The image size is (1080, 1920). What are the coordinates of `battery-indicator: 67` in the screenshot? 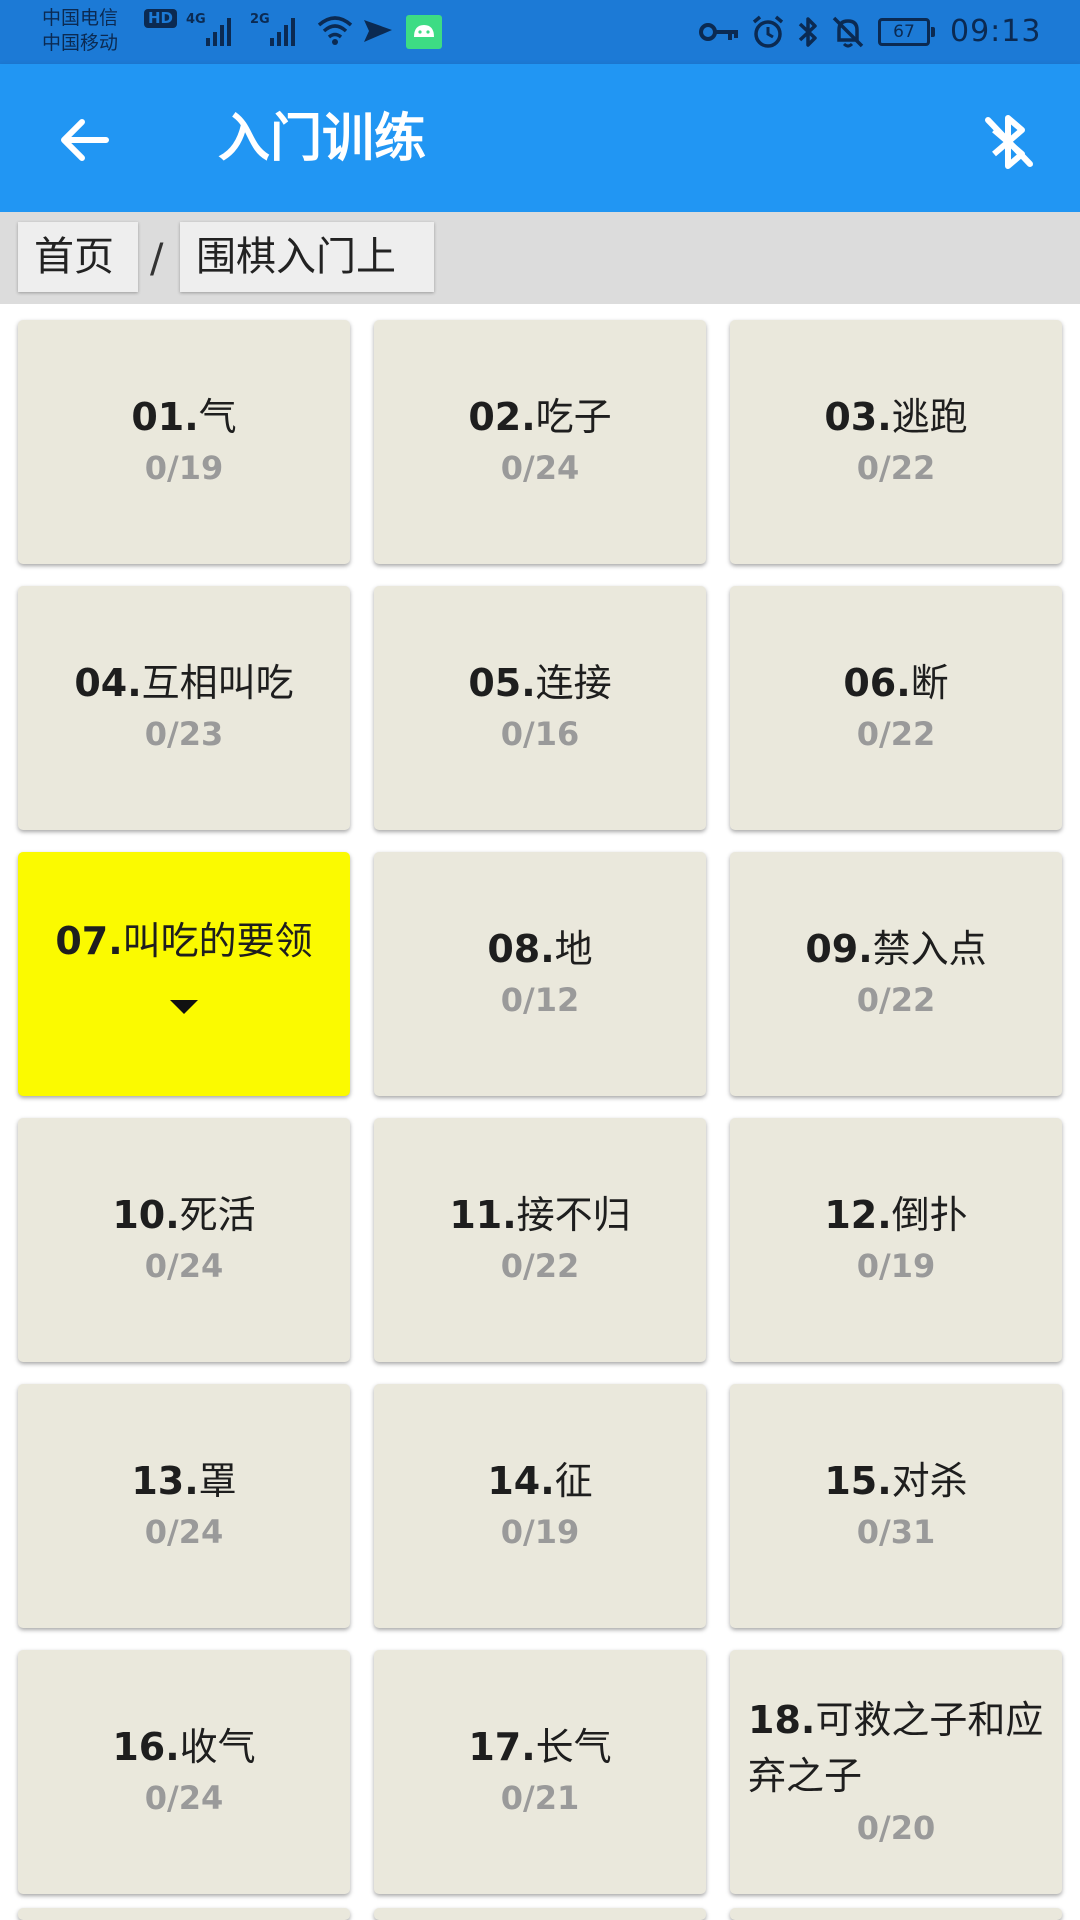 It's located at (906, 32).